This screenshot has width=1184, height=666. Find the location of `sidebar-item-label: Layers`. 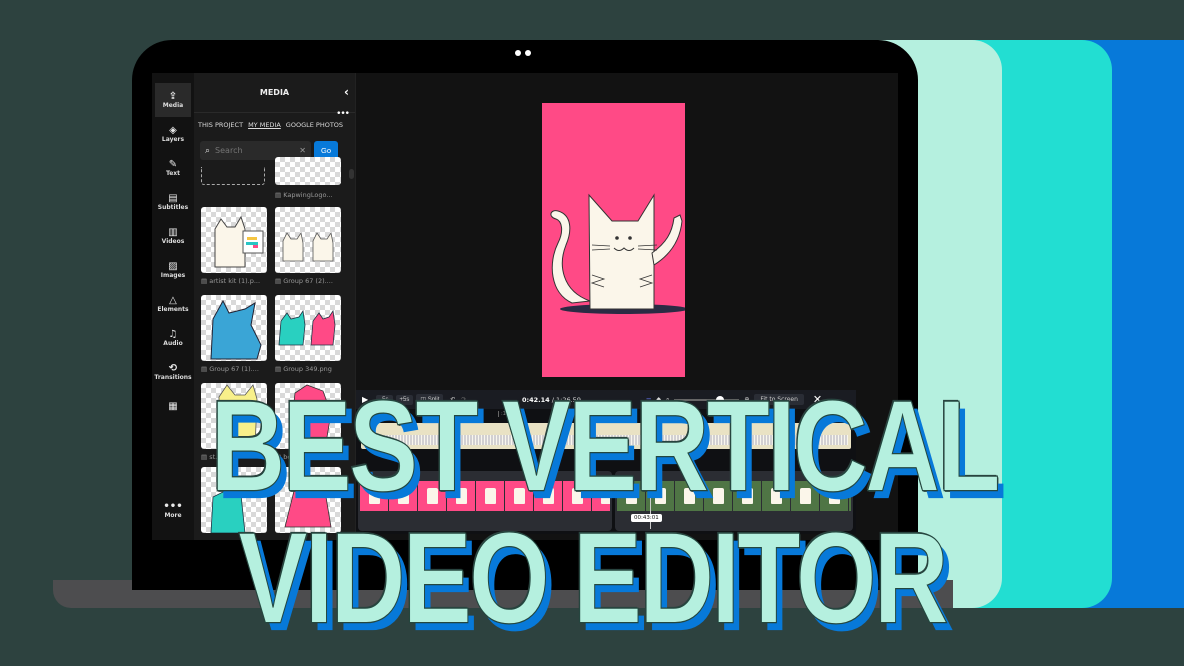

sidebar-item-label: Layers is located at coordinates (173, 139).